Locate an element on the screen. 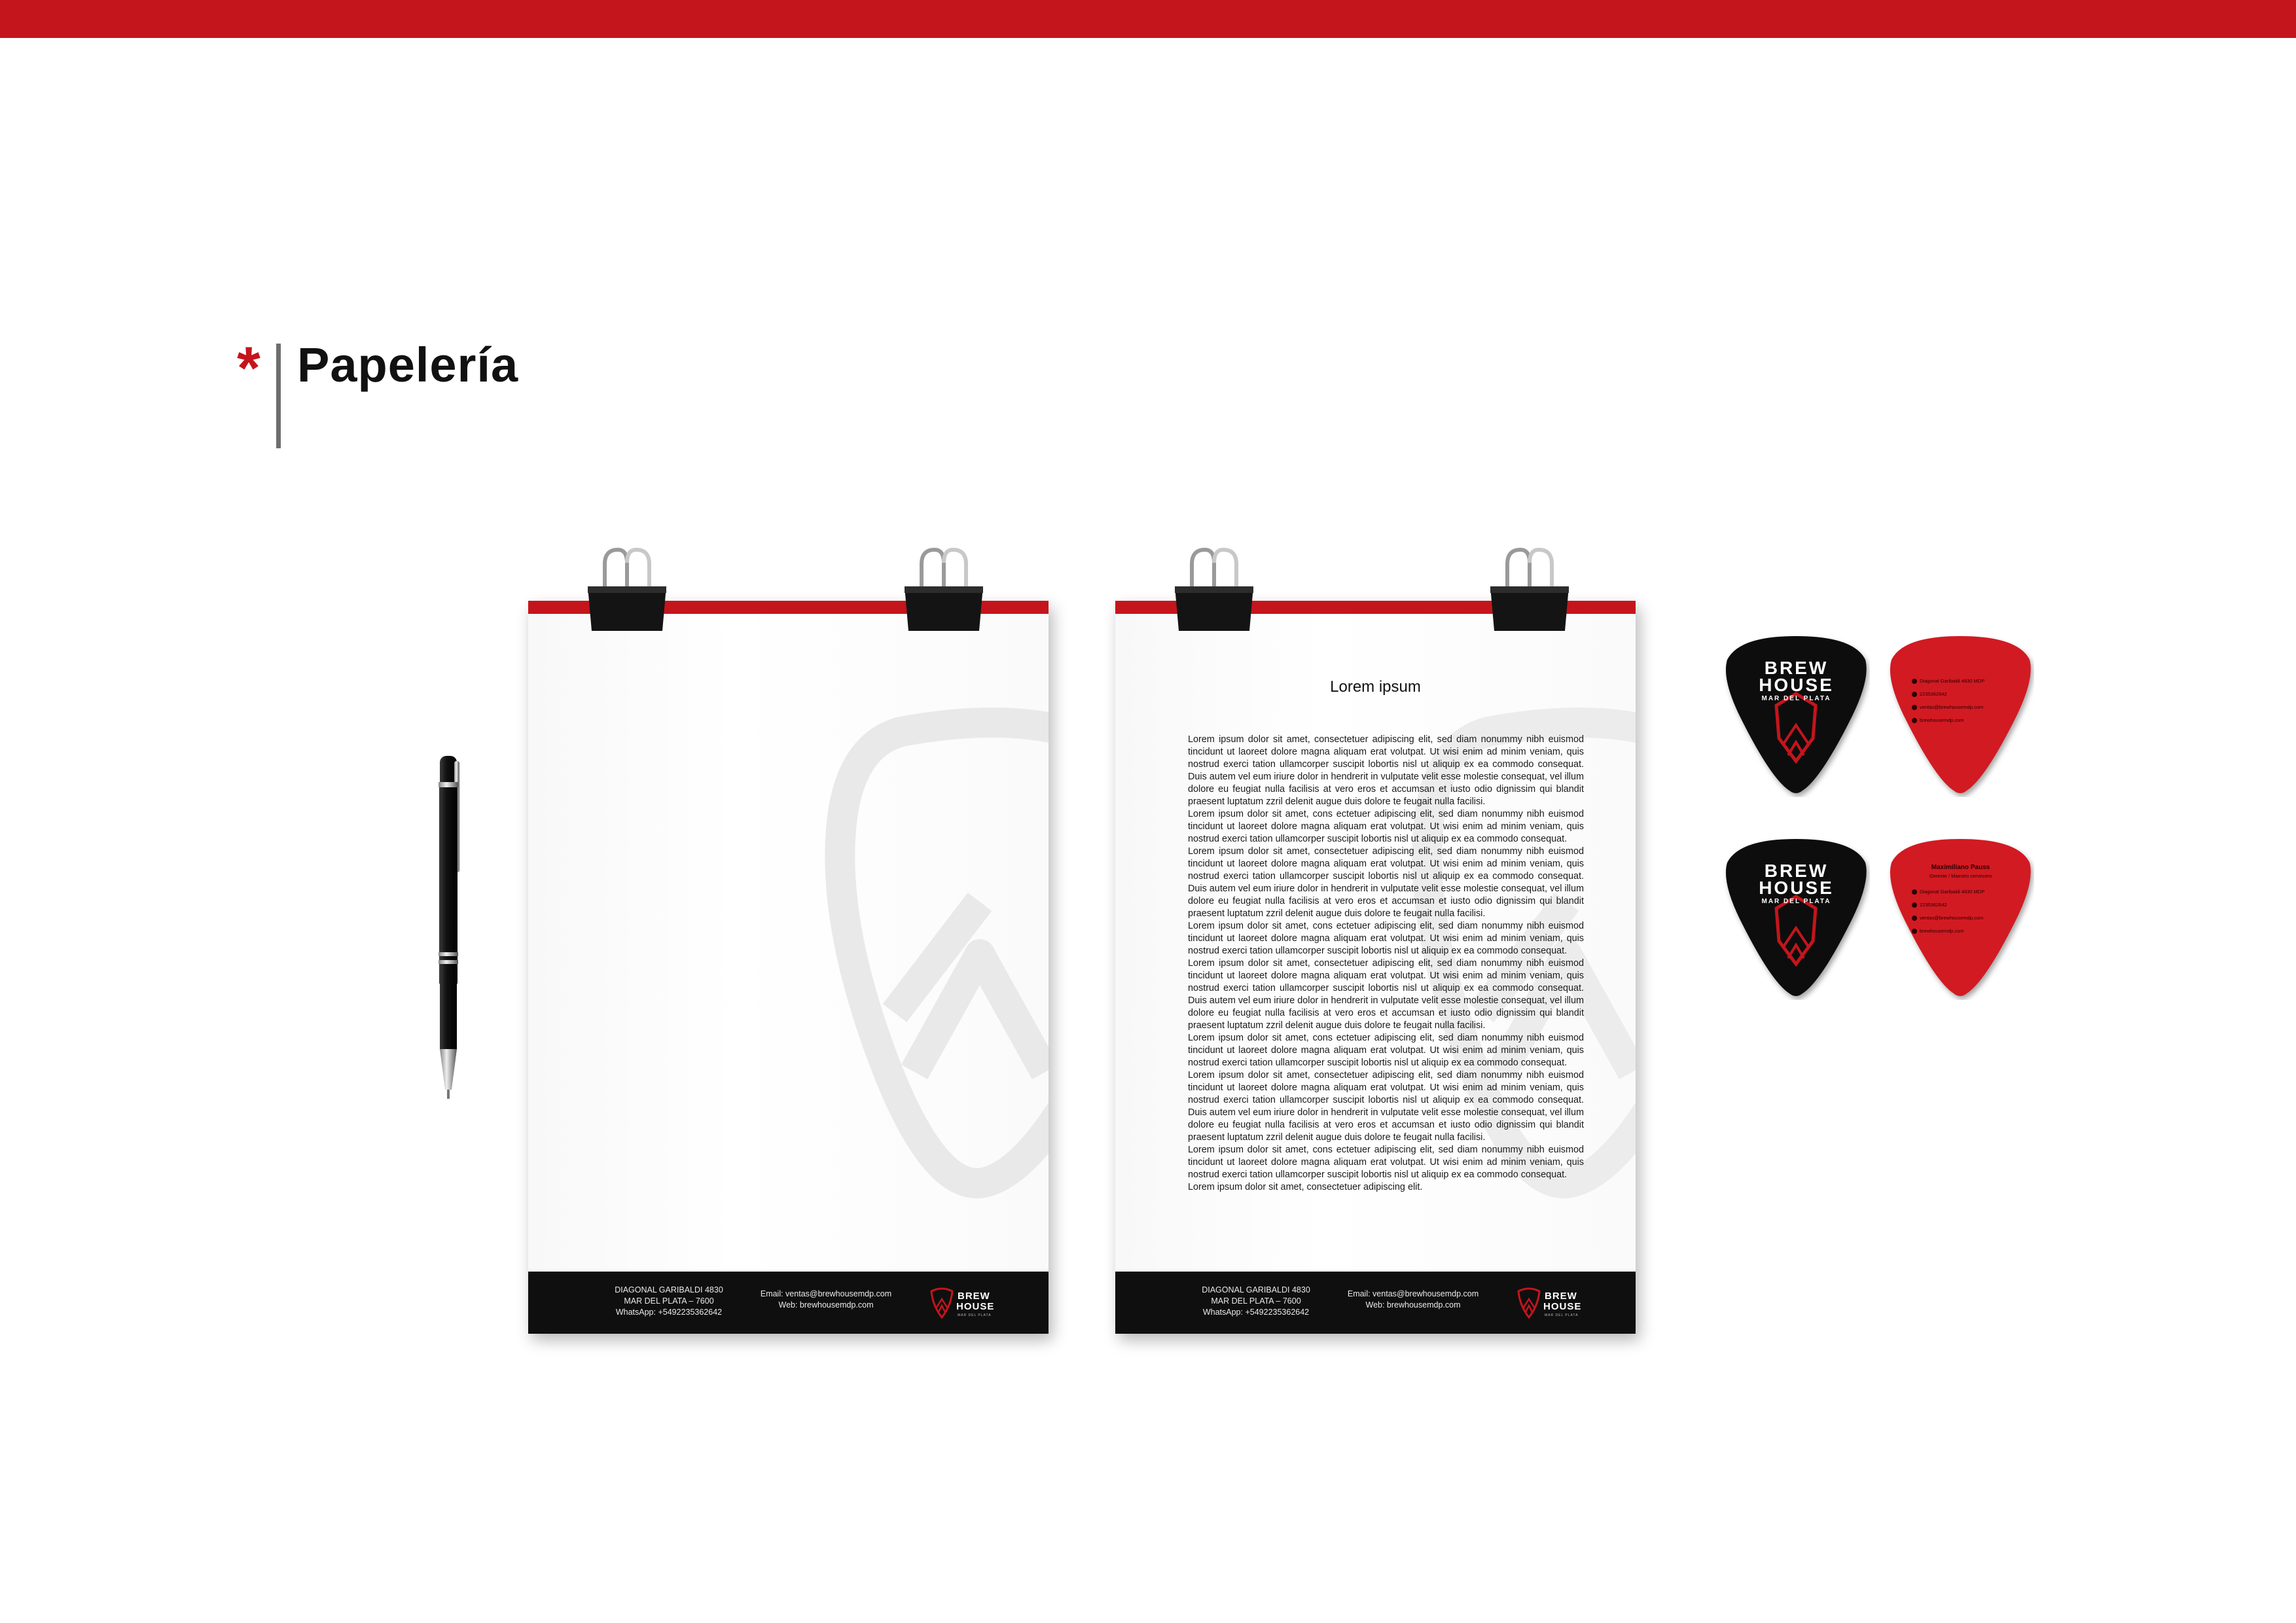 The width and height of the screenshot is (2296, 1623). section-heading: * Papelería is located at coordinates (466, 389).